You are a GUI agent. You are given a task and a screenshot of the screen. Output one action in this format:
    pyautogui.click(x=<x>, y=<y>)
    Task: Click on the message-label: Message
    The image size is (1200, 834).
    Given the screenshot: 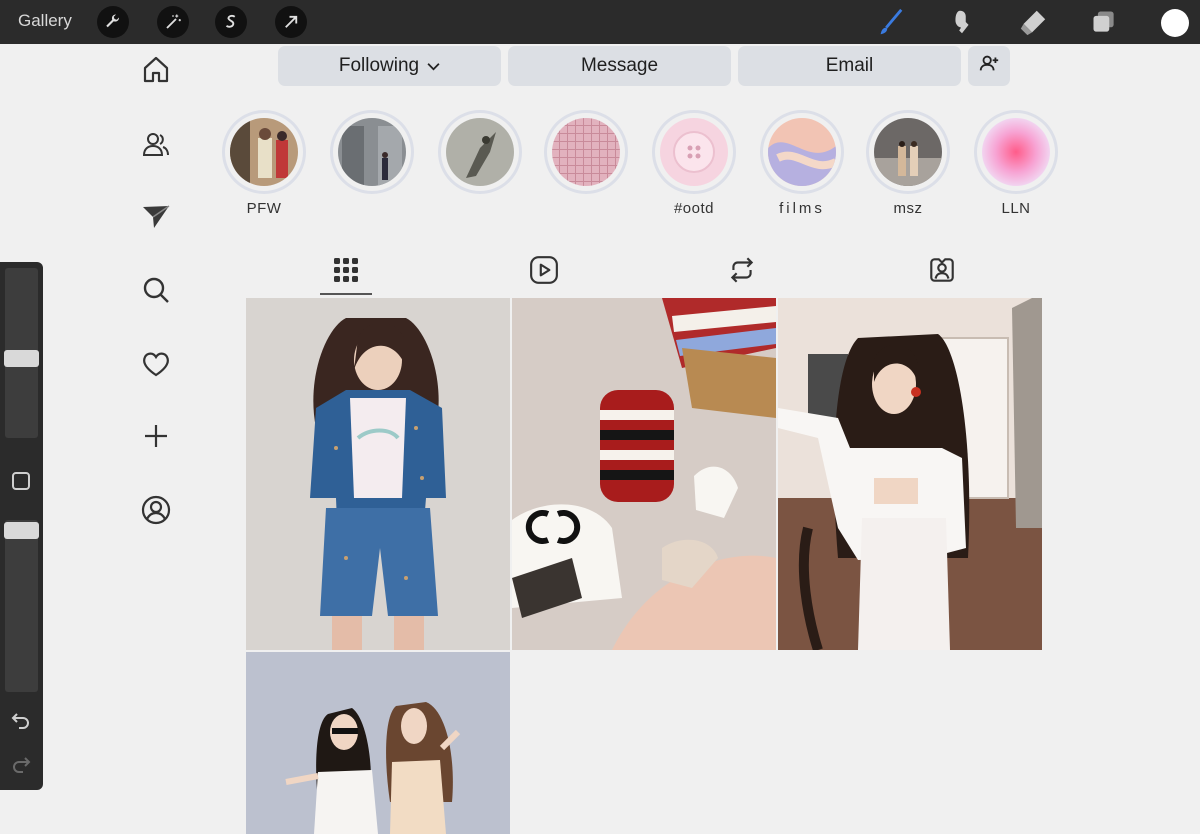 What is the action you would take?
    pyautogui.click(x=619, y=65)
    